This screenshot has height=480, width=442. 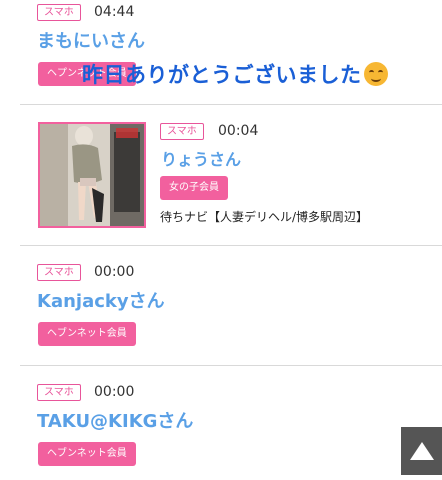 What do you see at coordinates (114, 12) in the screenshot?
I see `entry-time: 04:44` at bounding box center [114, 12].